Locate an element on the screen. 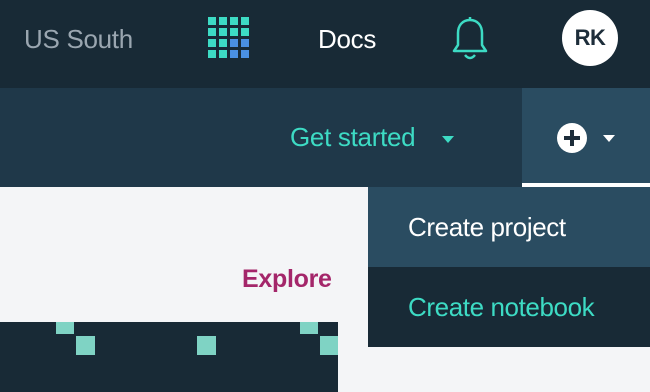 The width and height of the screenshot is (650, 392). explore-link: Explore is located at coordinates (287, 279).